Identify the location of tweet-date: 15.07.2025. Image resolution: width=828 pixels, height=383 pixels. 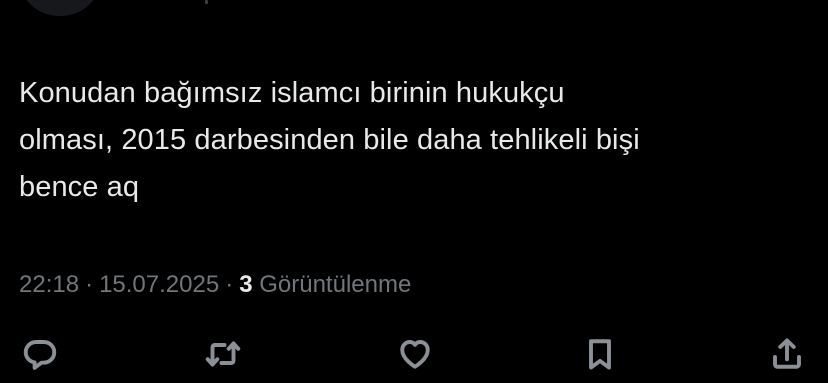
(159, 284).